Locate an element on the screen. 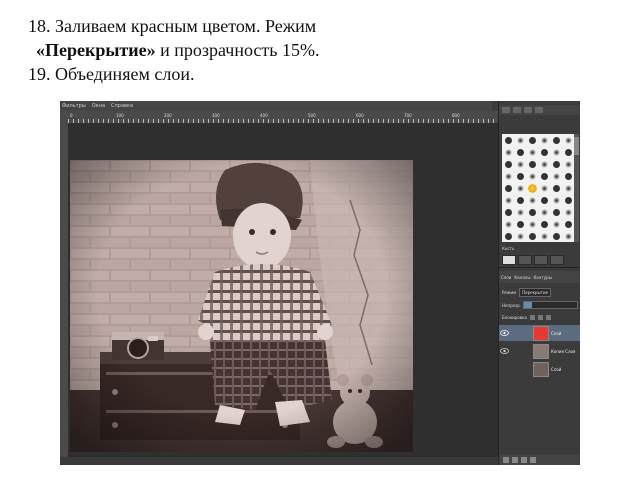  brush-scrollbar-thumb is located at coordinates (576, 146).